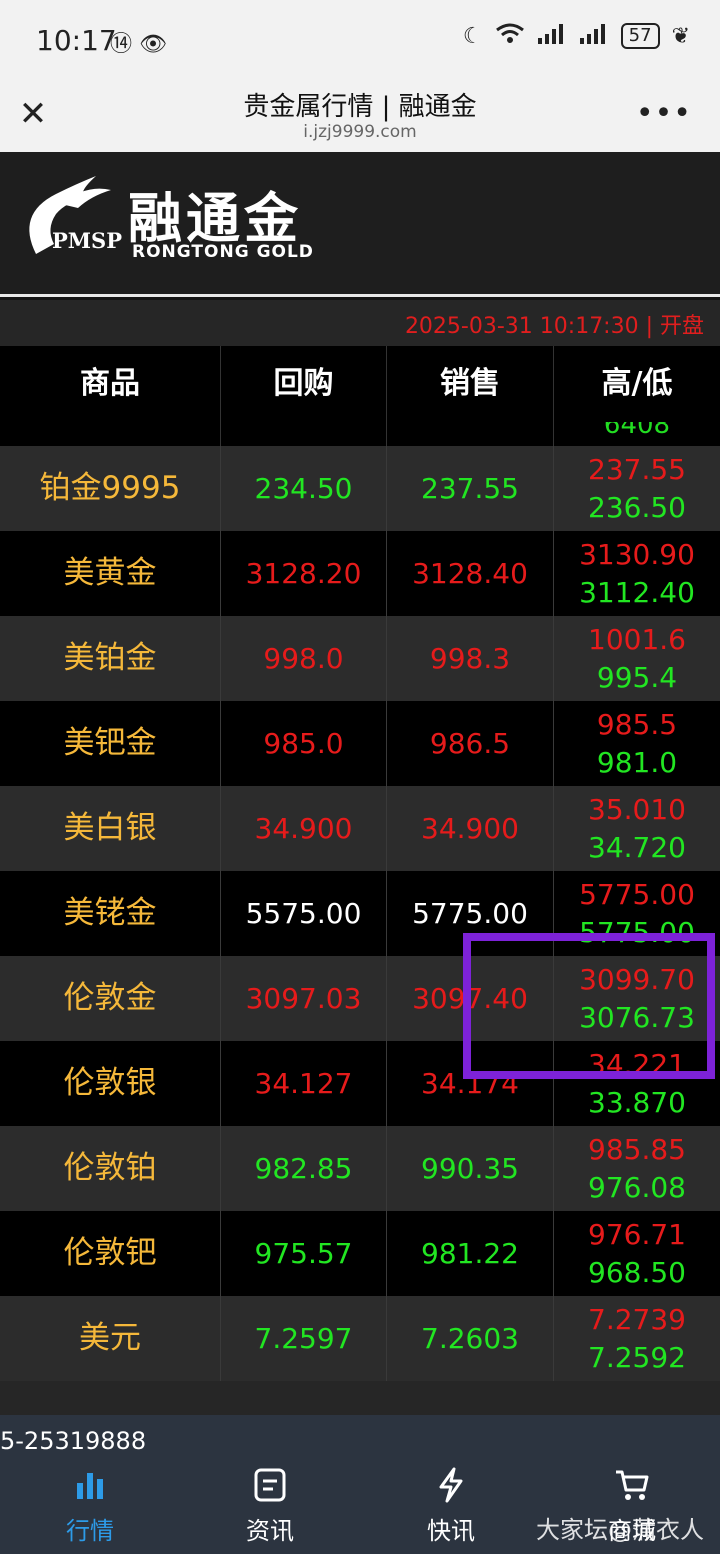  Describe the element at coordinates (90, 1531) in the screenshot. I see `tab-label: 行情` at that location.